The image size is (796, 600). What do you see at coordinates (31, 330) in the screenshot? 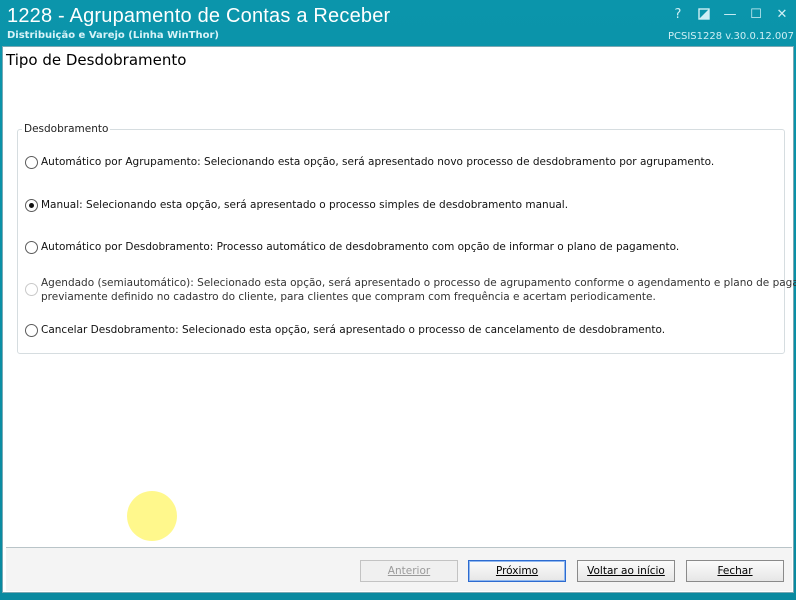
I see `radio-cancelar` at bounding box center [31, 330].